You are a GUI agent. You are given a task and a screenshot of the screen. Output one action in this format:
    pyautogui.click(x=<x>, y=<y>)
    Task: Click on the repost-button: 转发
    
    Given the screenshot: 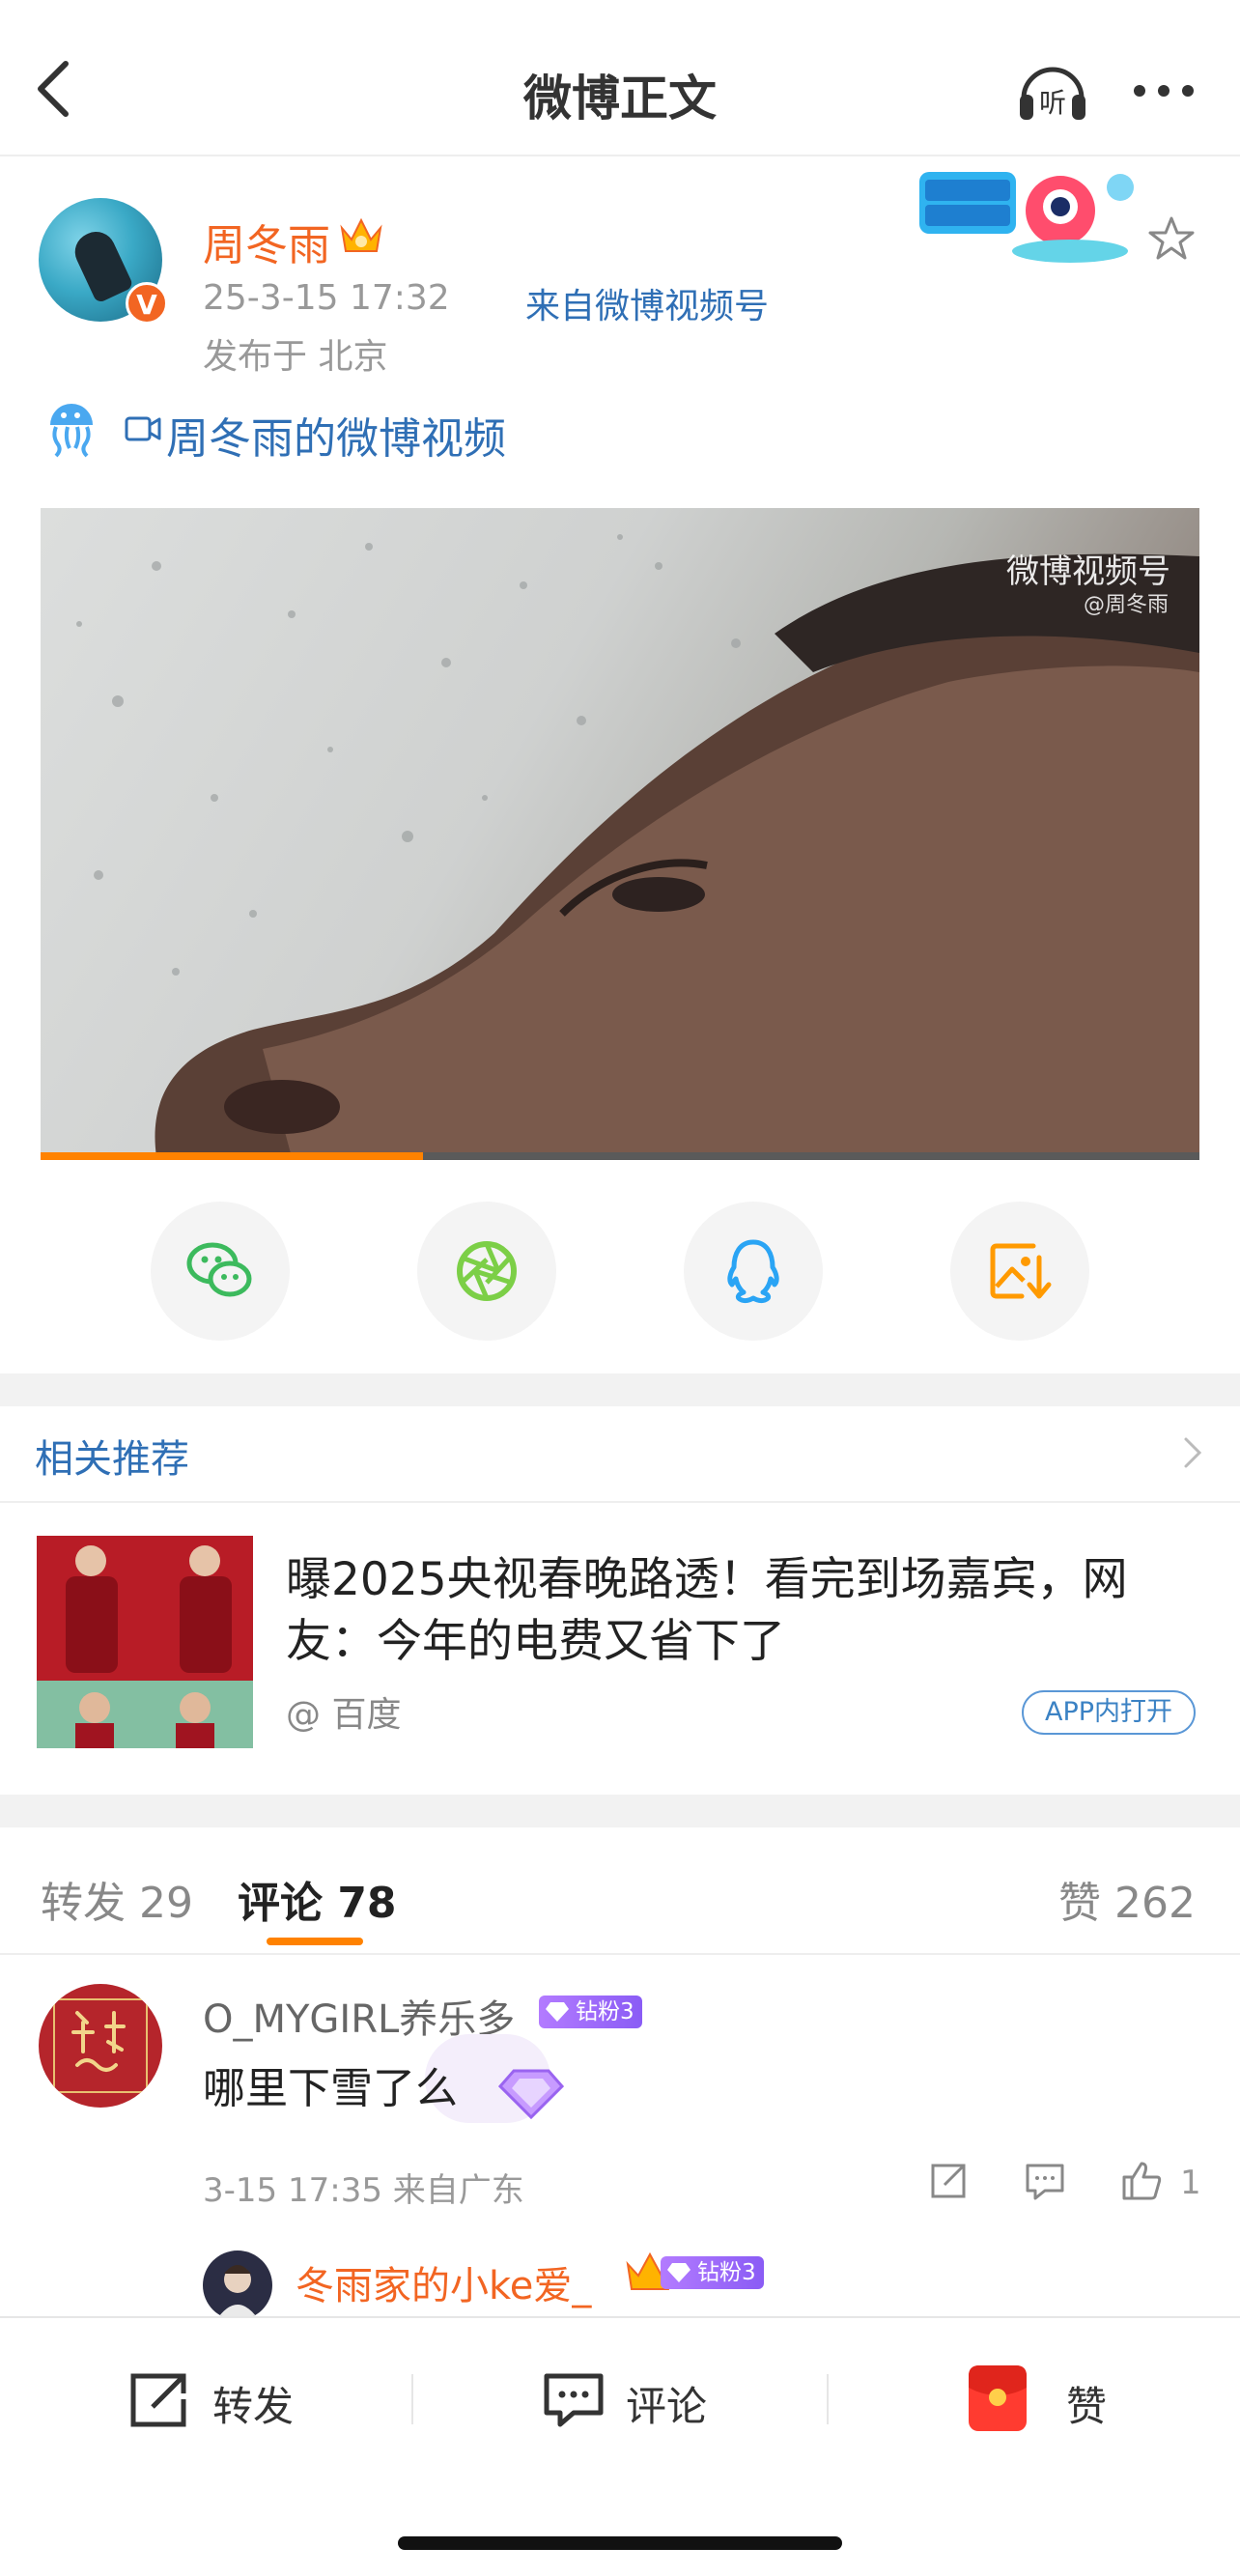 What is the action you would take?
    pyautogui.click(x=253, y=2403)
    